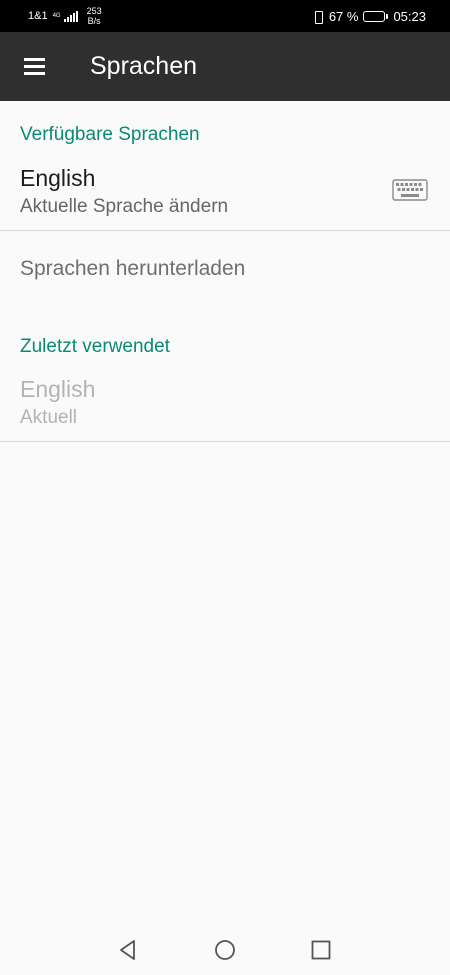  I want to click on recents-icon, so click(321, 950).